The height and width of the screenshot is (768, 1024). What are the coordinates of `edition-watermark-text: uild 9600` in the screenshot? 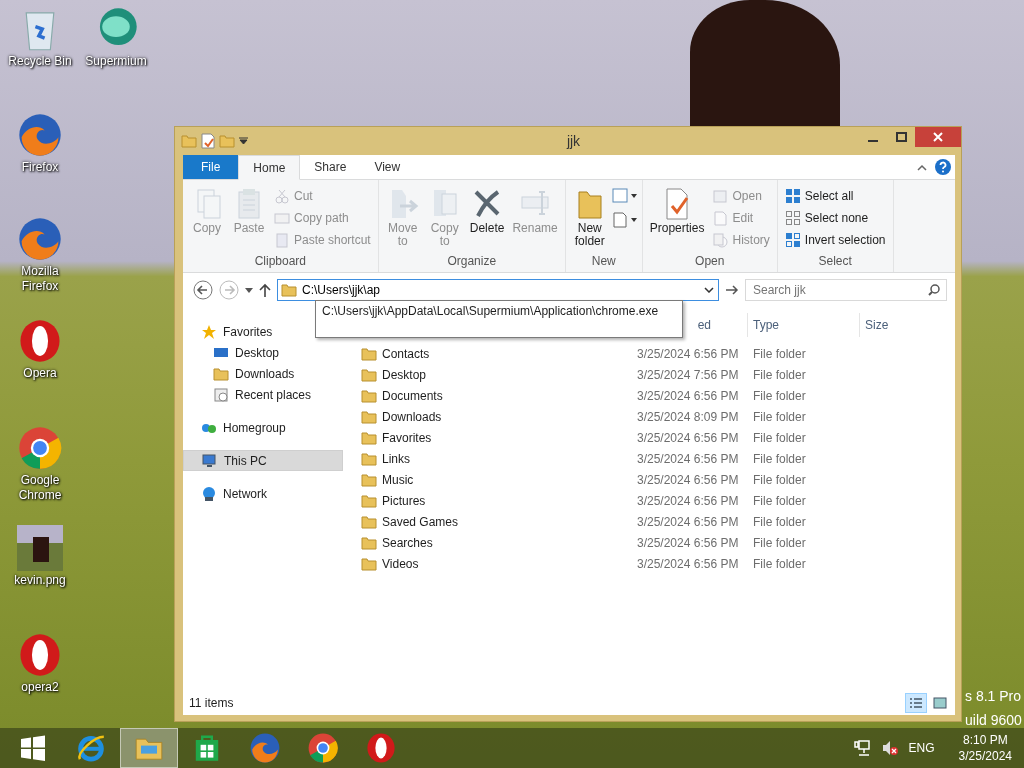 It's located at (993, 720).